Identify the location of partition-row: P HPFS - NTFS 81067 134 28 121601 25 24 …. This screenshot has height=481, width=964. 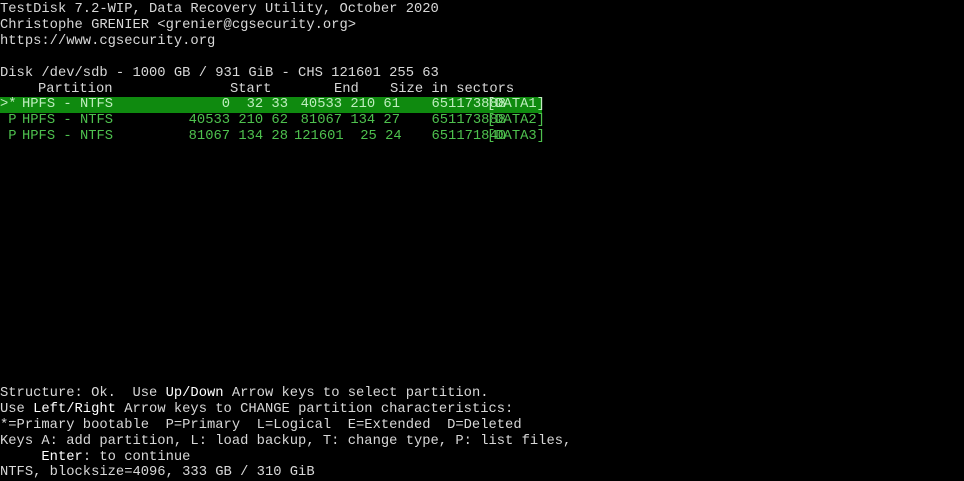
(272, 137).